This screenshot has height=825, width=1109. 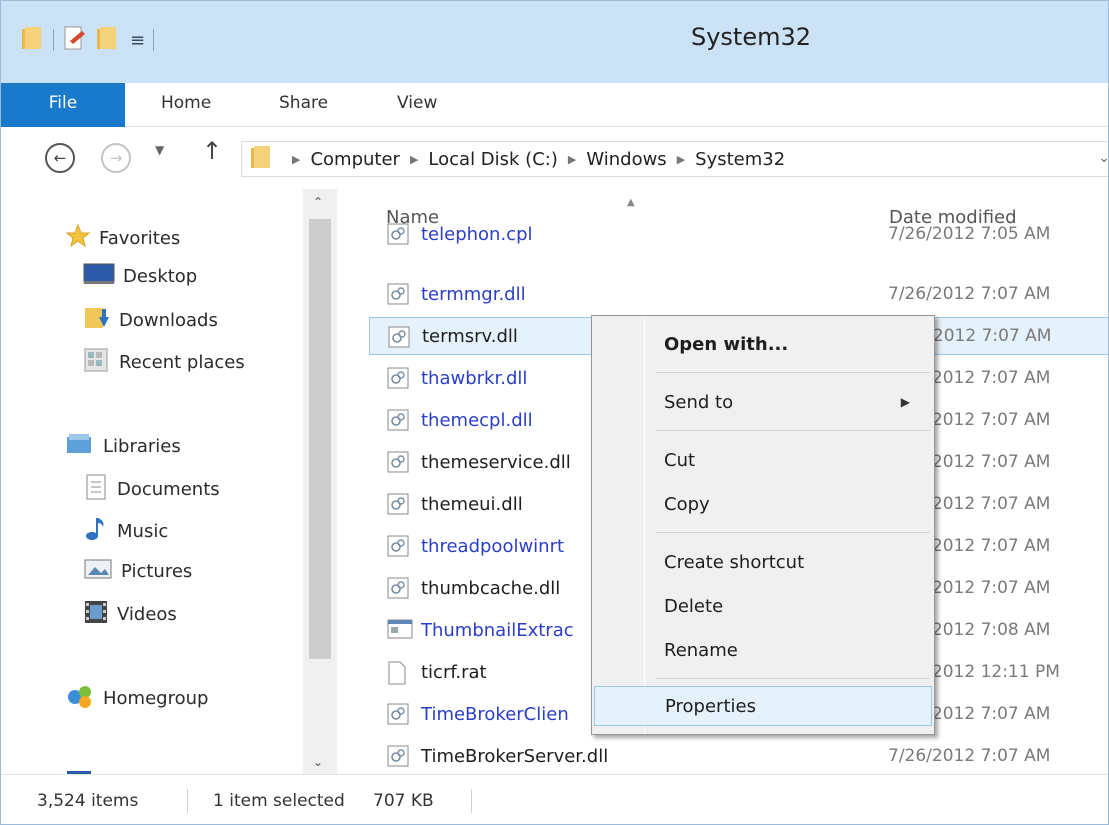 I want to click on sidebar-item-videos: Videos, so click(x=130, y=614).